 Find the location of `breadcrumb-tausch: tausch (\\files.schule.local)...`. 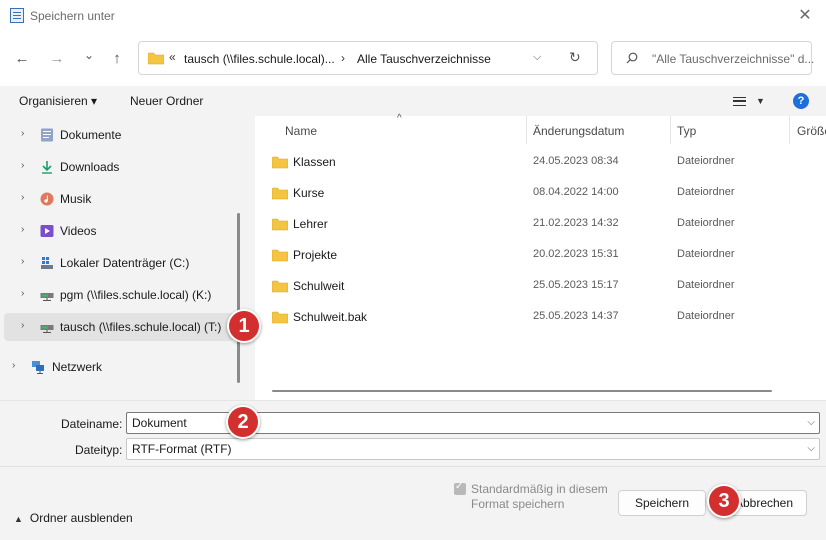

breadcrumb-tausch: tausch (\\files.schule.local)... is located at coordinates (259, 59).